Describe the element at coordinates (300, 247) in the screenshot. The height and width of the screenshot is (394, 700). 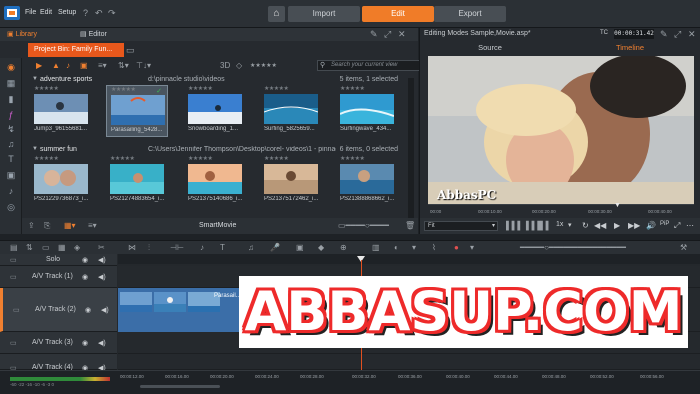
I see `screen-capture-icon: ▣` at that location.